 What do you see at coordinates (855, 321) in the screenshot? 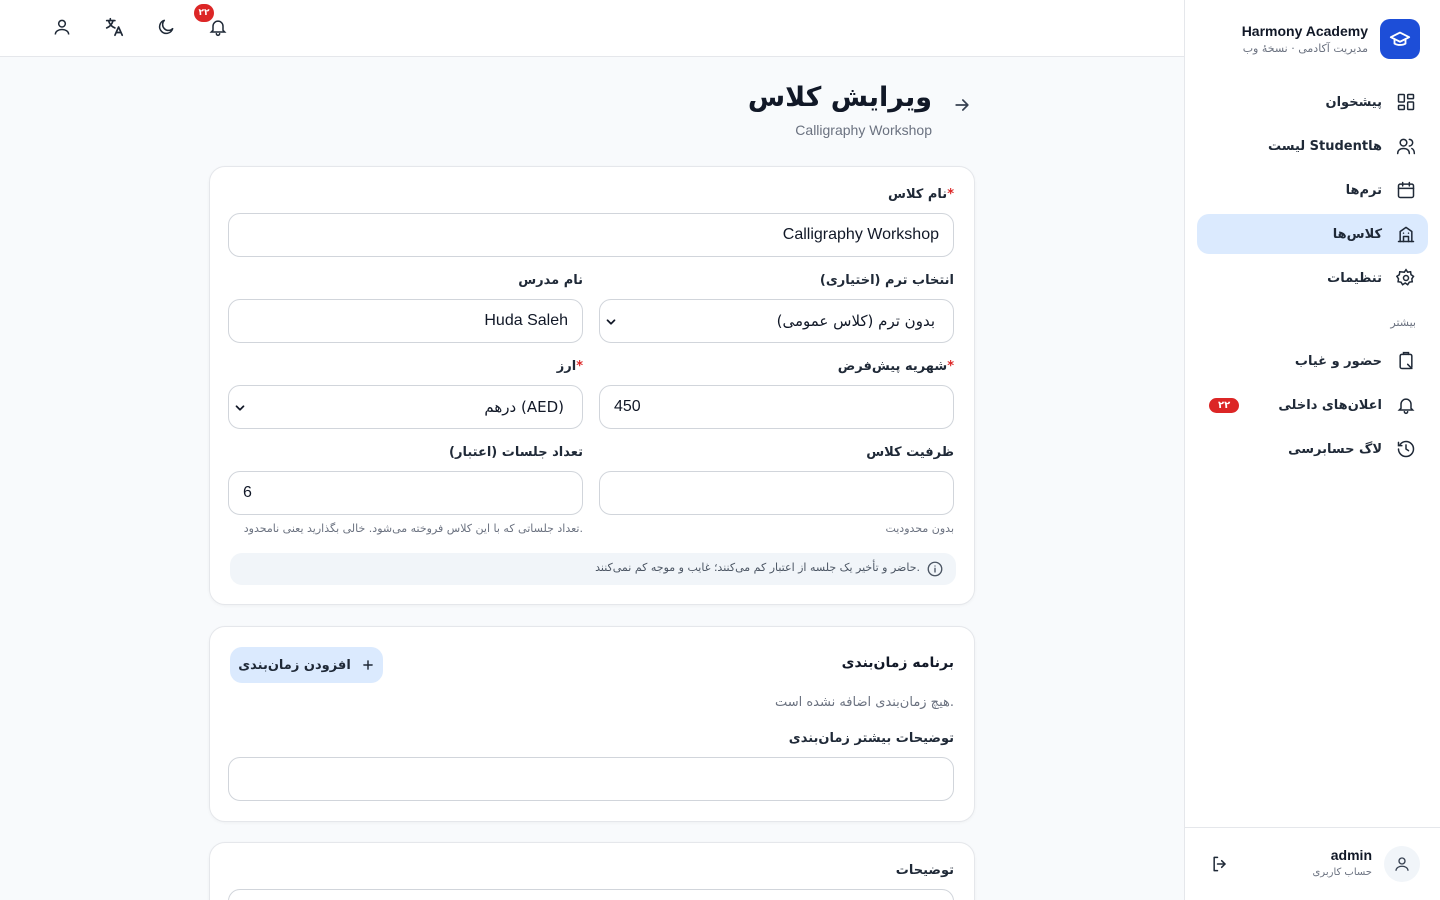
I see `term-select-value: بدون ترم (کلاس عمومی)` at bounding box center [855, 321].